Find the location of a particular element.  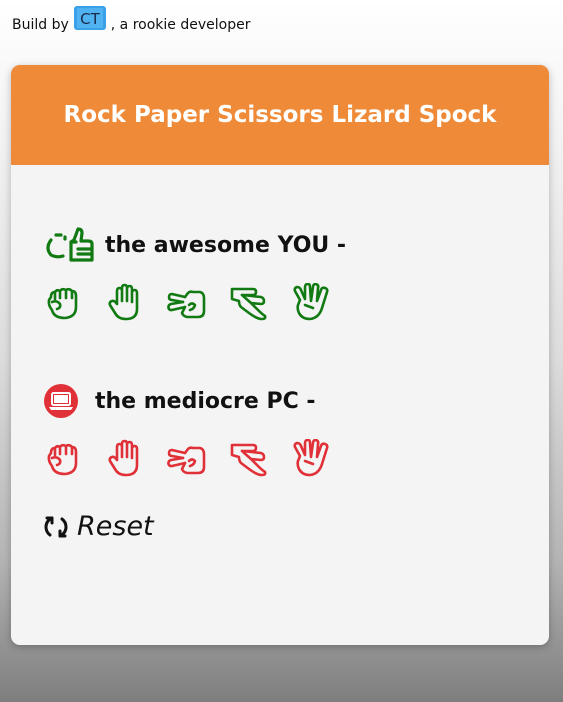

reset-label: Reset is located at coordinates (115, 526).